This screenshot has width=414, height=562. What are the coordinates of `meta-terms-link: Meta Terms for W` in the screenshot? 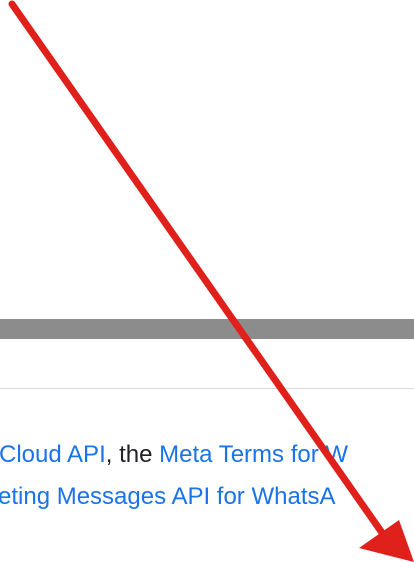 It's located at (253, 454).